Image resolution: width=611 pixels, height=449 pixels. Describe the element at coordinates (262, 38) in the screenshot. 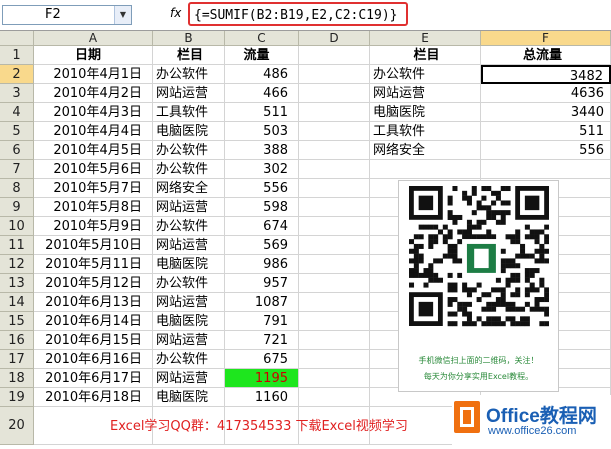

I see `column-header-c: C` at that location.